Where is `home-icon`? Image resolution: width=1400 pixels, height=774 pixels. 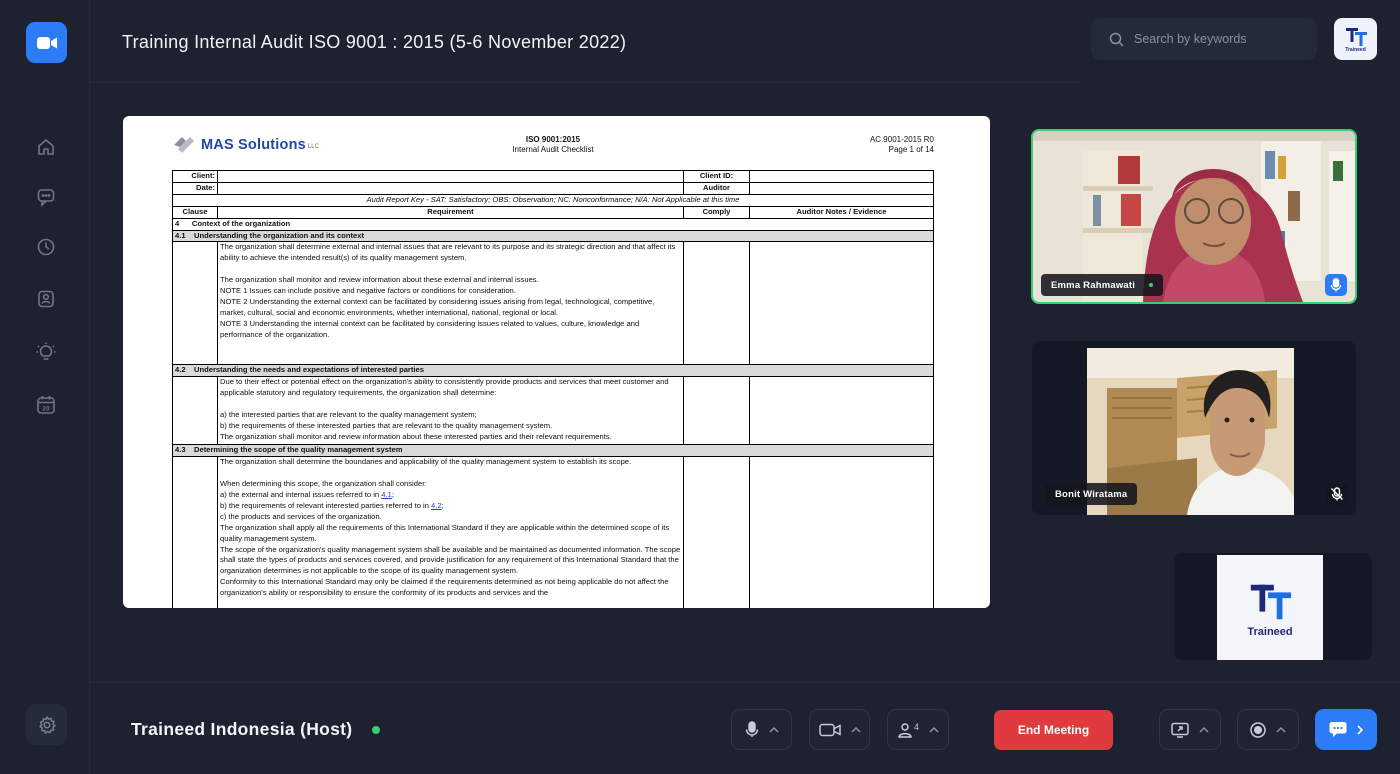 home-icon is located at coordinates (46, 147).